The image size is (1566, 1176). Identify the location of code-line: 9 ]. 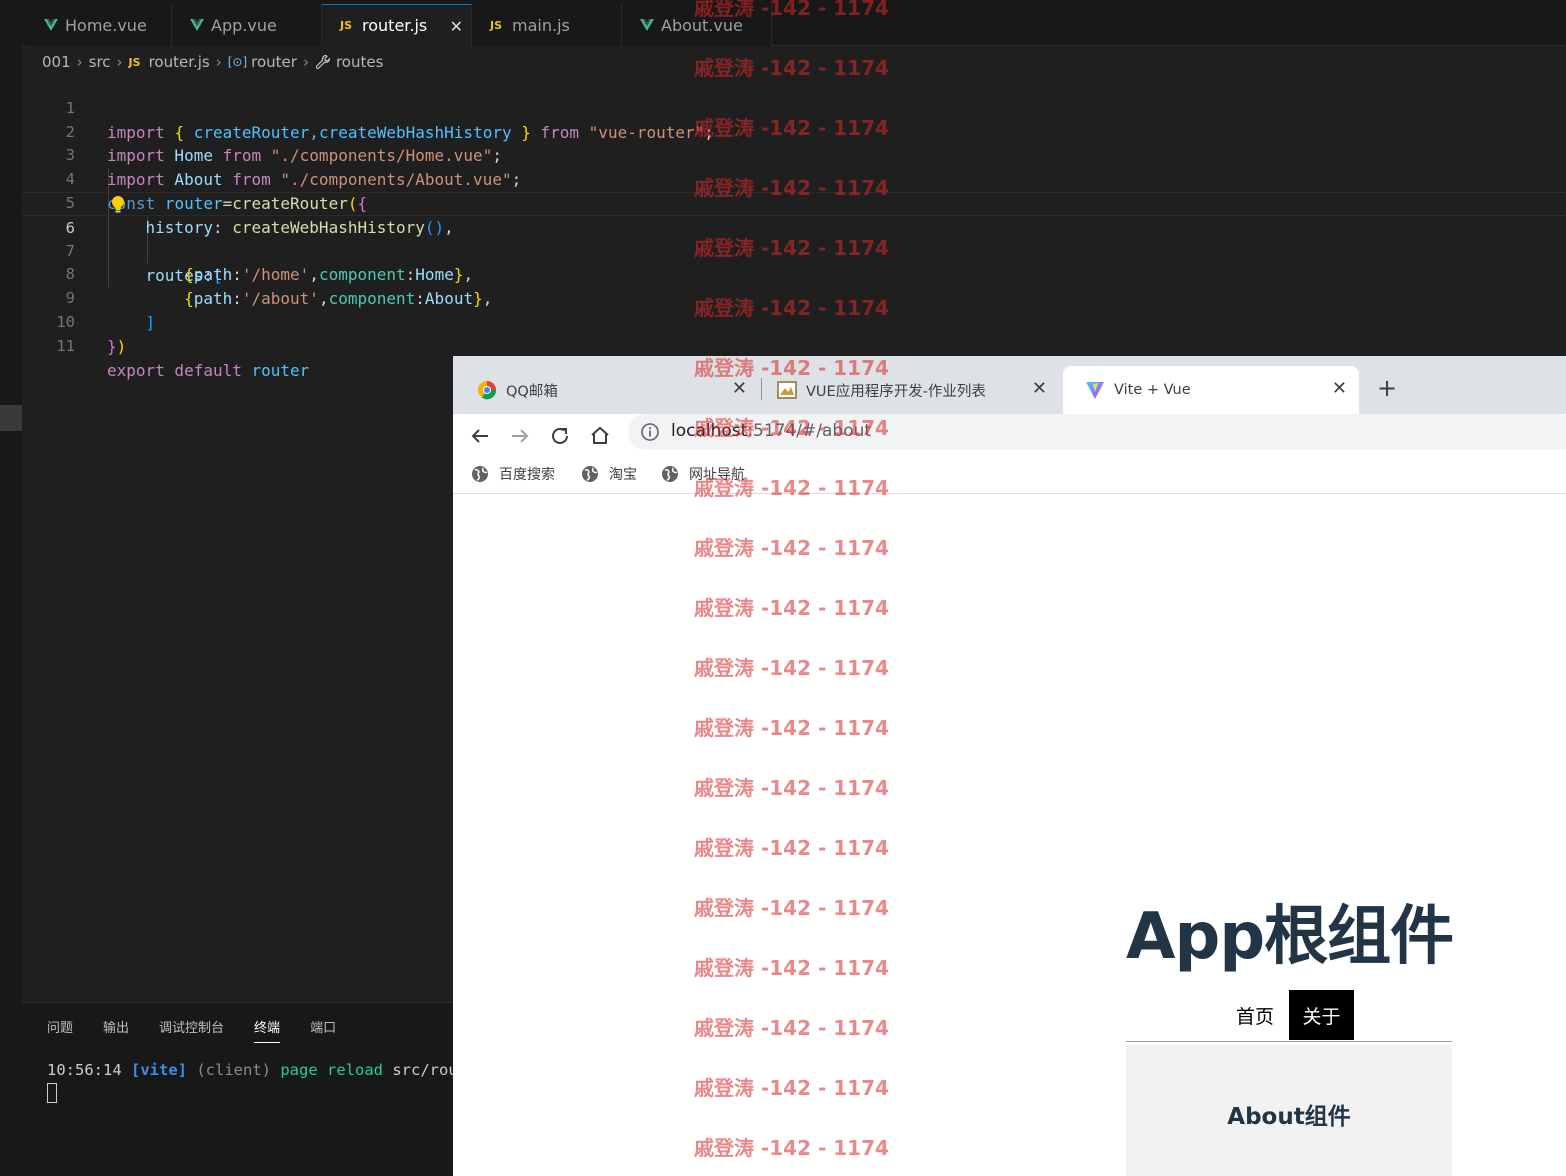
(794, 297).